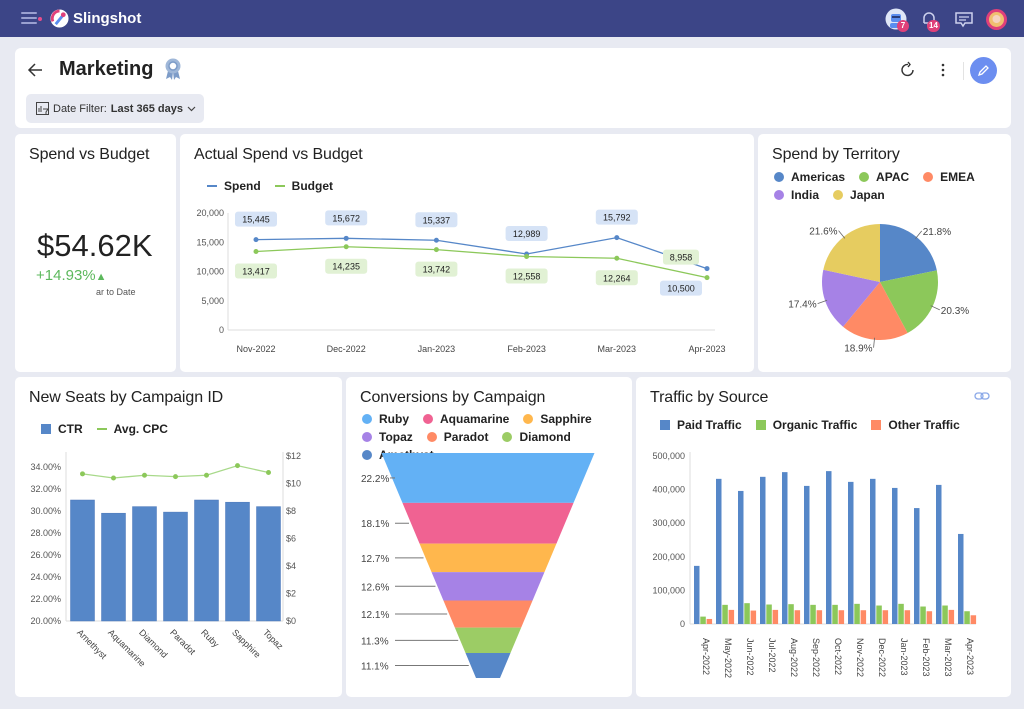  Describe the element at coordinates (668, 523) in the screenshot. I see `y-tick-label: 300,000` at that location.